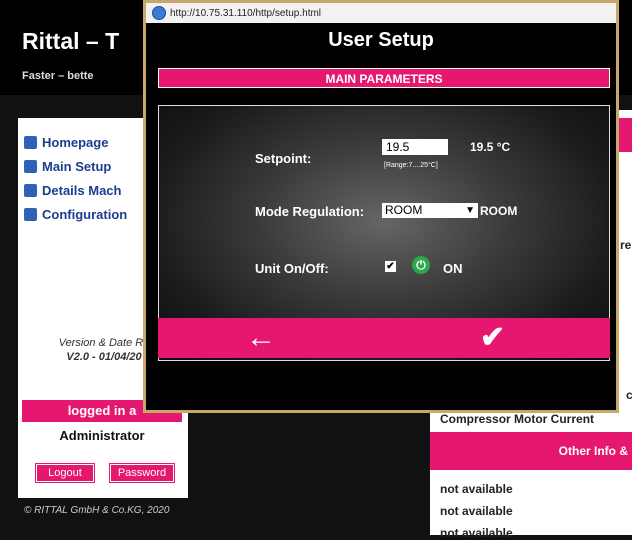 This screenshot has width=632, height=540. I want to click on copyright: © RITTAL GmbH & Co.KG, 2020, so click(97, 510).